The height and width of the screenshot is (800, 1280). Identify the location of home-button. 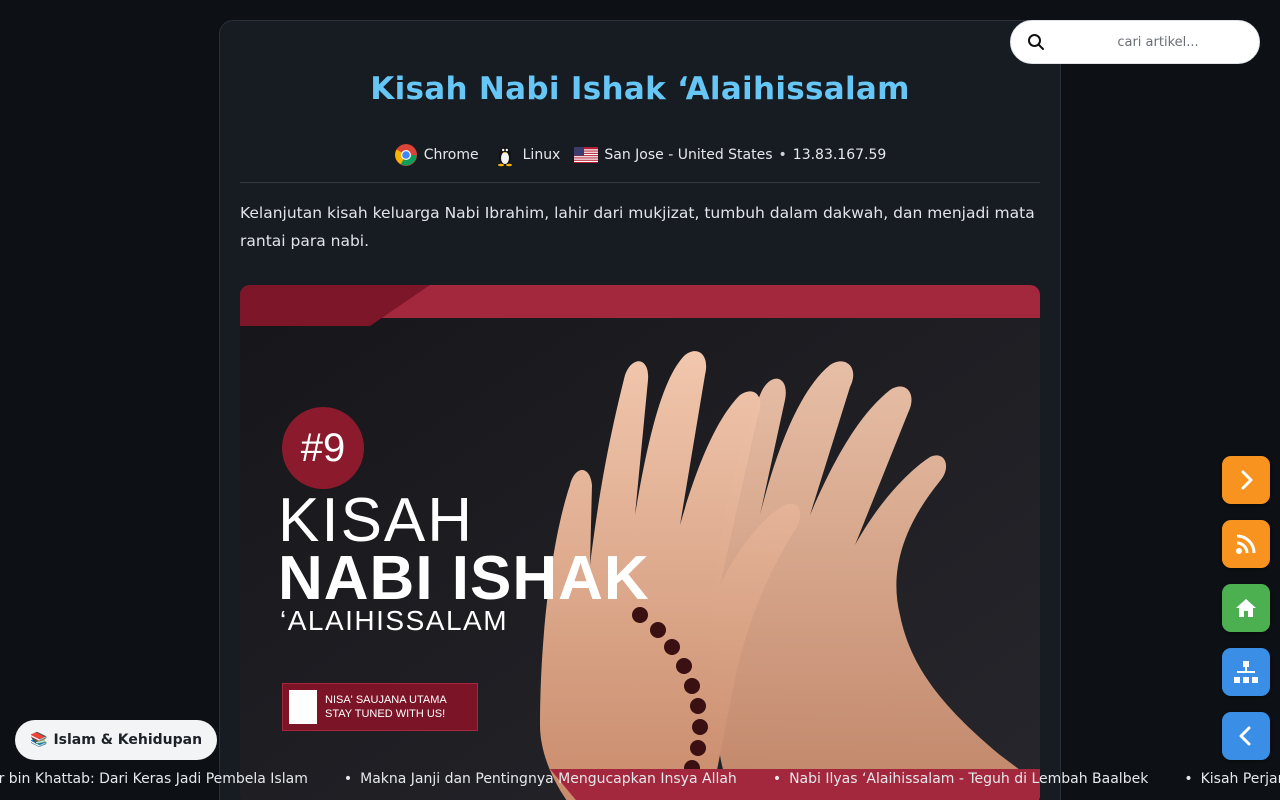
(1246, 608).